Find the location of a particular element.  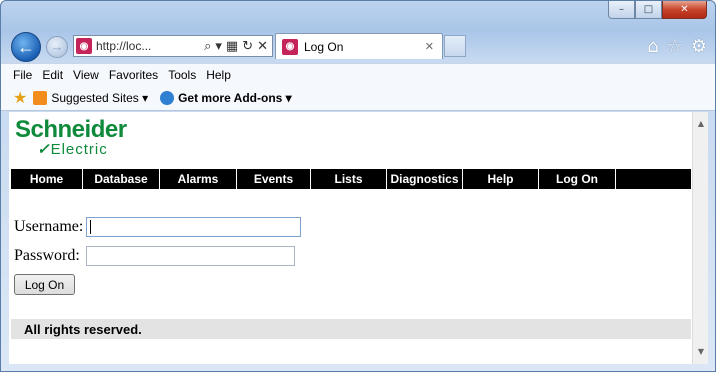

menu-file: File is located at coordinates (22, 75).